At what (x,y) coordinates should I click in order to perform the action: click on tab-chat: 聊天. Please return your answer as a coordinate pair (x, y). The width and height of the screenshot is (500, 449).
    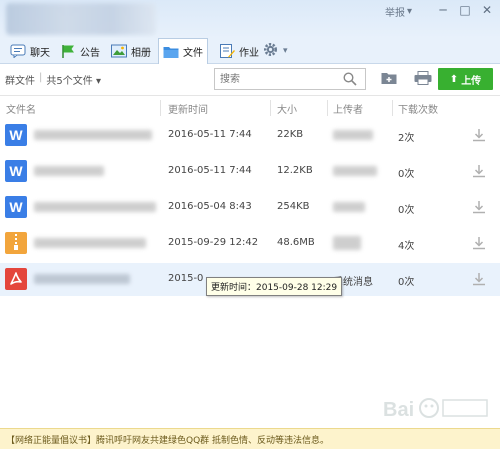
    Looking at the image, I should click on (30, 51).